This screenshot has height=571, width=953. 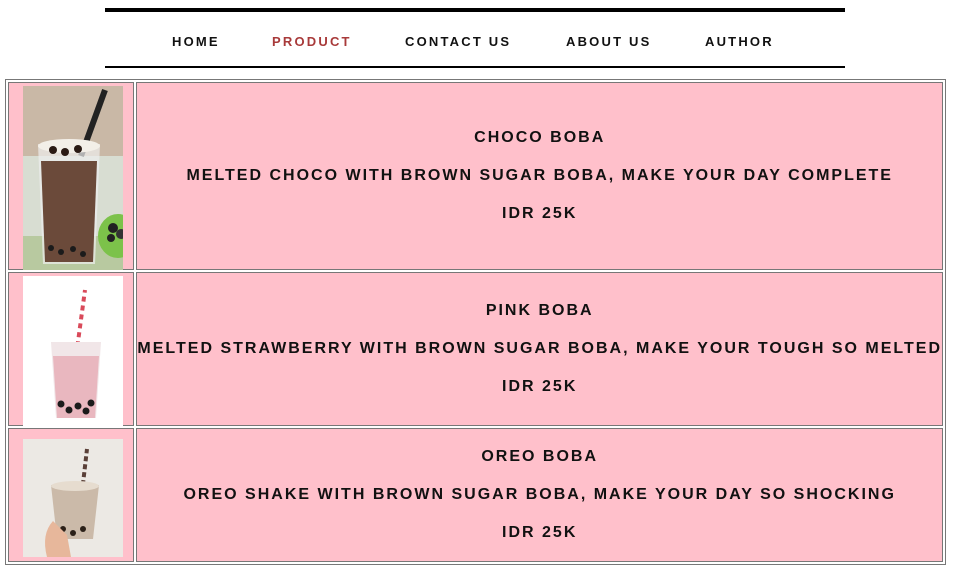 I want to click on choco-boba-image, so click(x=73, y=178).